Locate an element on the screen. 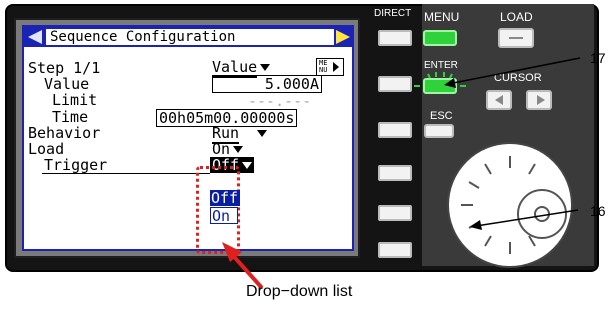 The width and height of the screenshot is (610, 311). step-indicator: Step 1/1 is located at coordinates (64, 68).